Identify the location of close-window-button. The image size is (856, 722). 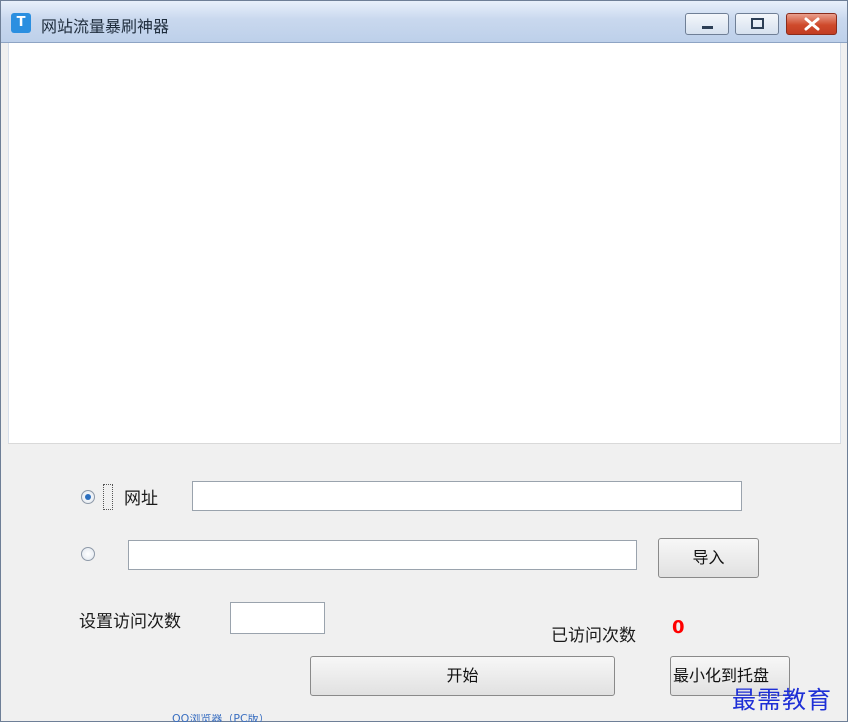
(811, 24).